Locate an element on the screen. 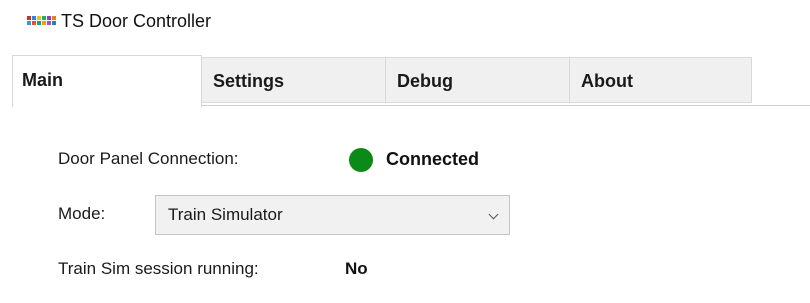  session-label: Train Sim session running: is located at coordinates (158, 268).